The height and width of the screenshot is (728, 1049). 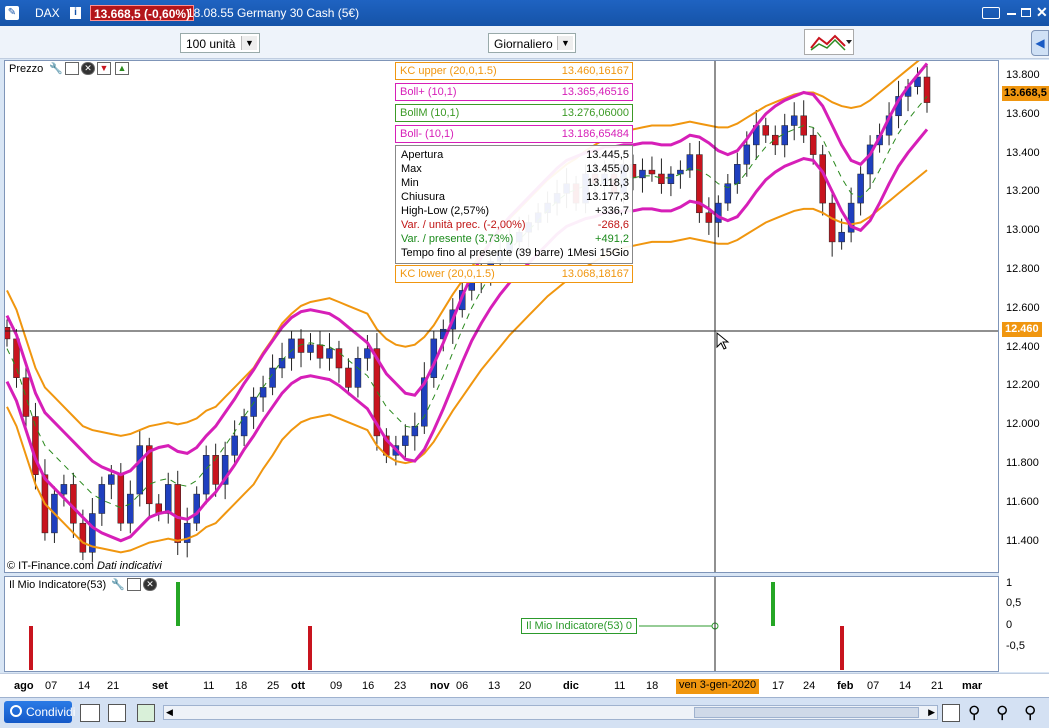 What do you see at coordinates (550, 712) in the screenshot?
I see `time-scrollbar: ◀ ▶` at bounding box center [550, 712].